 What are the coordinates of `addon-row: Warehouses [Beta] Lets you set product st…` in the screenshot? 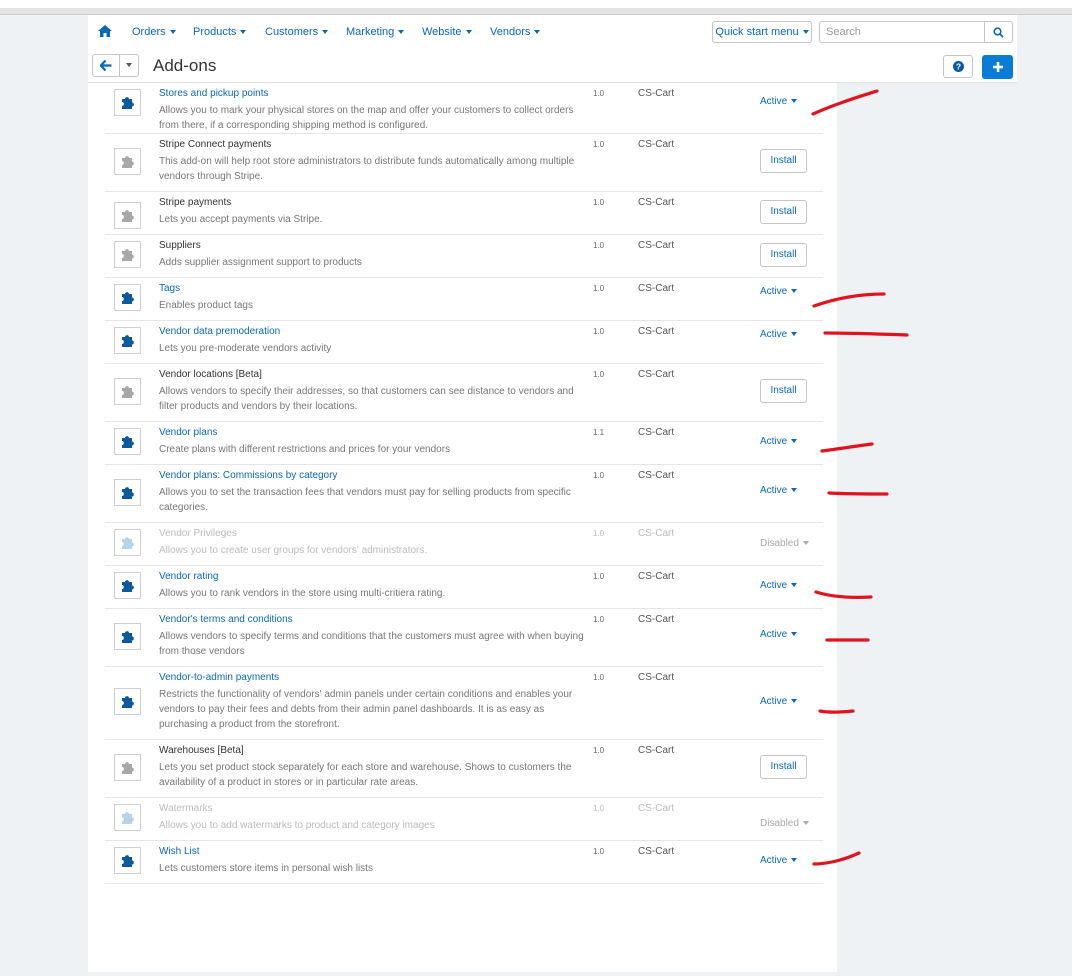 It's located at (464, 769).